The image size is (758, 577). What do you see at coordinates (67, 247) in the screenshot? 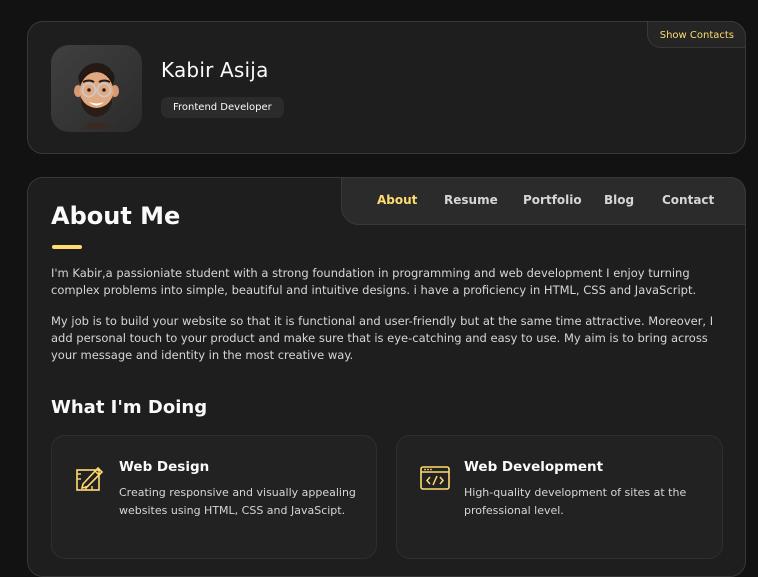
I see `title-underline` at bounding box center [67, 247].